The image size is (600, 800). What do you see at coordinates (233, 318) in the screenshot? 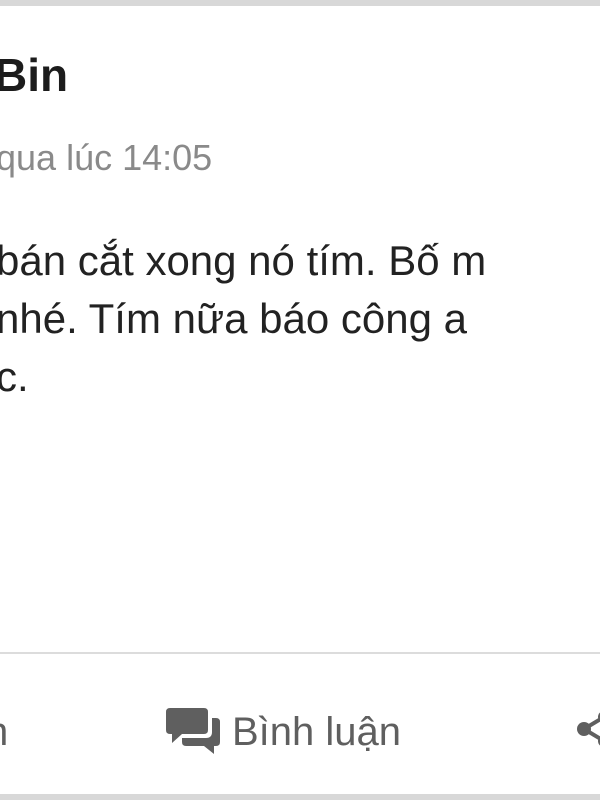
I see `post-body-line: nhé. Tím nữa báo công a` at bounding box center [233, 318].